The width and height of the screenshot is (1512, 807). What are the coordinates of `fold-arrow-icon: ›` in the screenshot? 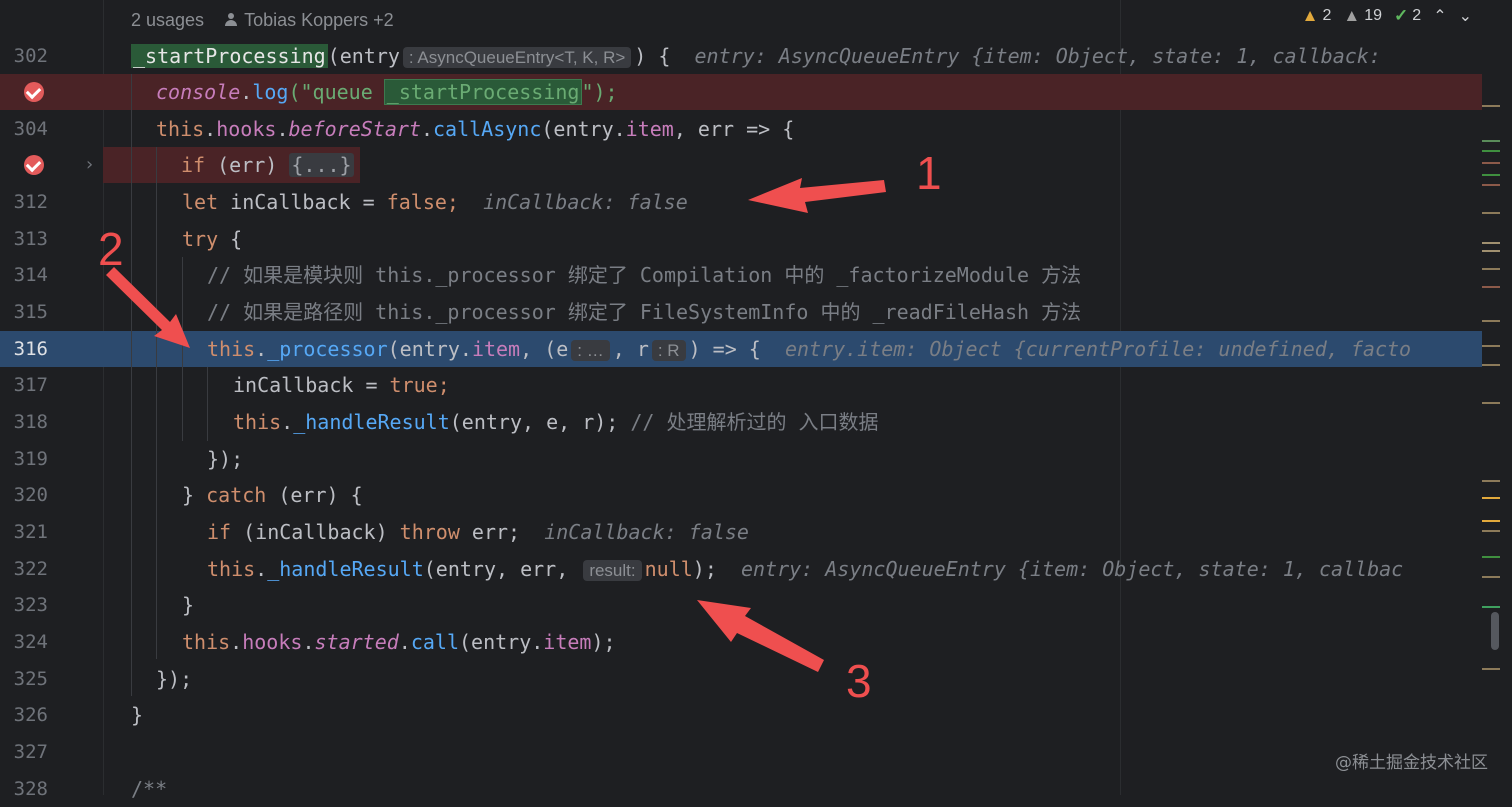 It's located at (89, 164).